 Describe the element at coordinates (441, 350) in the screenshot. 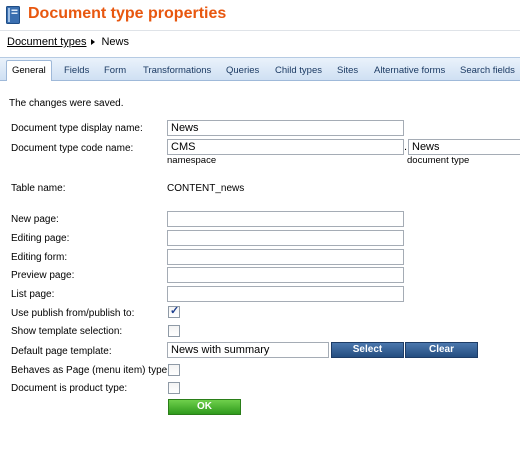

I see `clear-template-button: Clear` at that location.